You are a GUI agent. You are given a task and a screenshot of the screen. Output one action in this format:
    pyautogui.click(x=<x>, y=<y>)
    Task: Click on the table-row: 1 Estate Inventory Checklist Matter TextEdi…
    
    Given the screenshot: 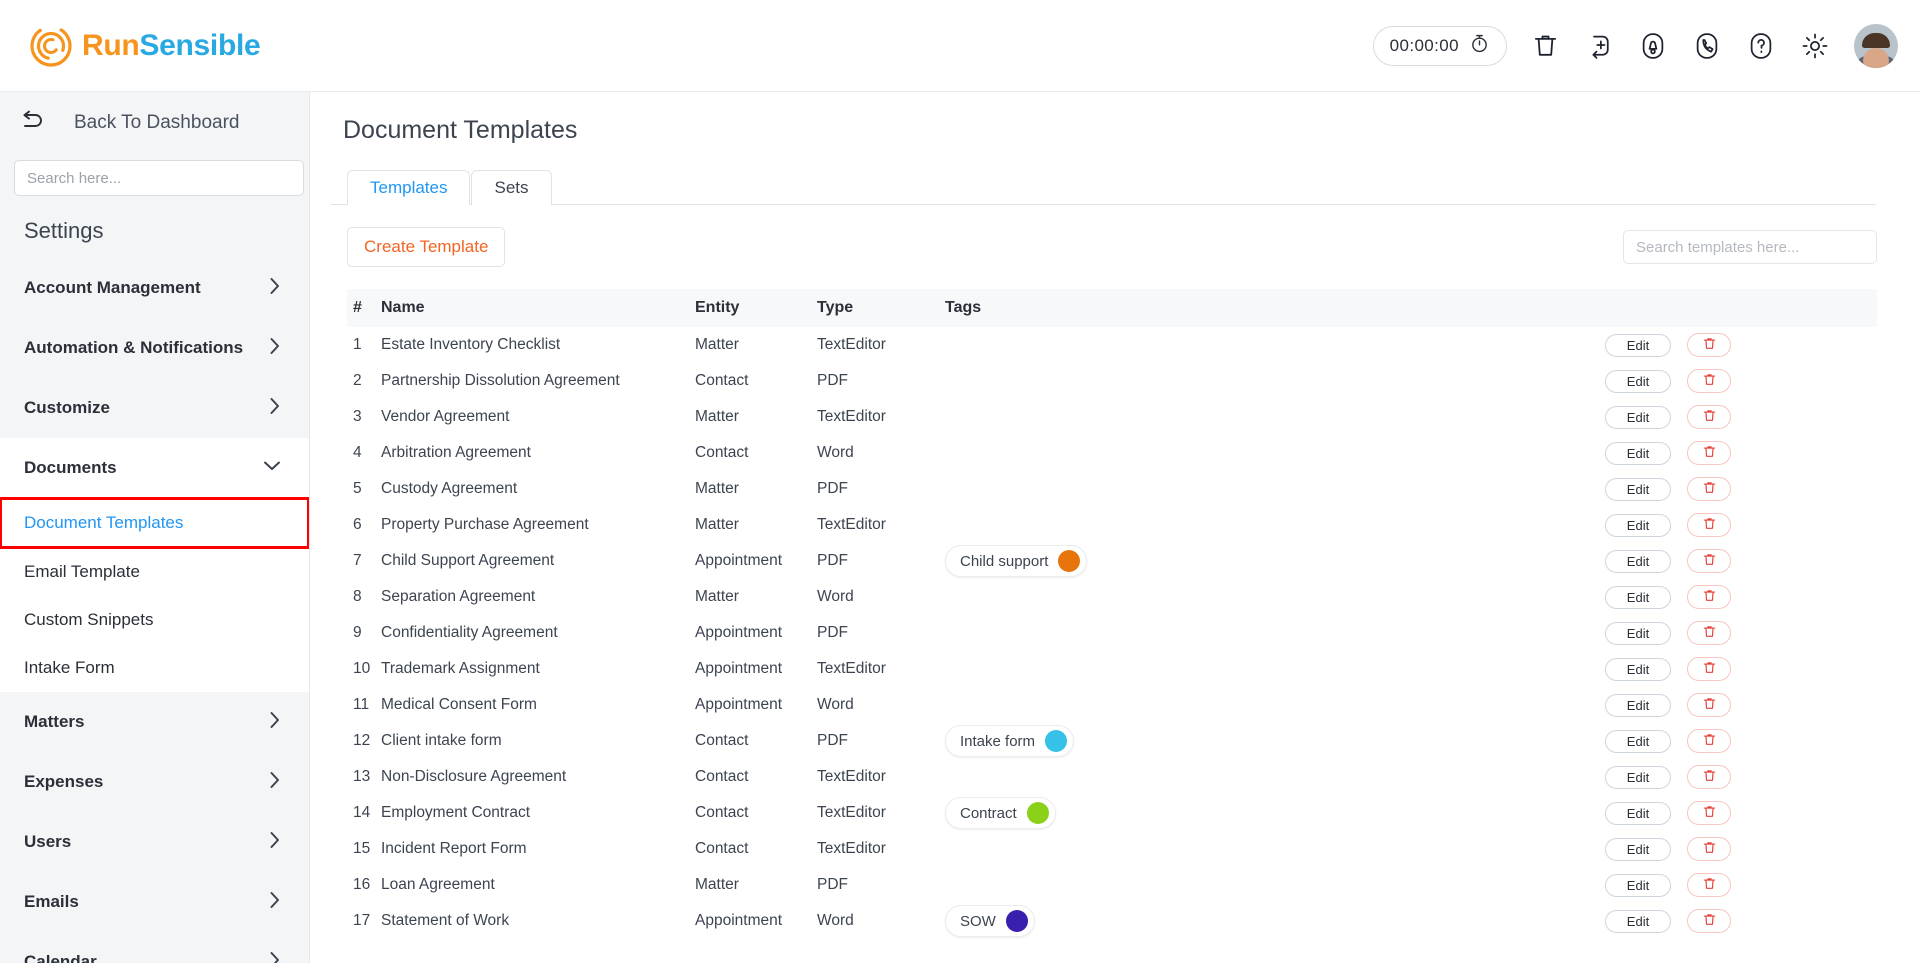 What is the action you would take?
    pyautogui.click(x=1112, y=345)
    